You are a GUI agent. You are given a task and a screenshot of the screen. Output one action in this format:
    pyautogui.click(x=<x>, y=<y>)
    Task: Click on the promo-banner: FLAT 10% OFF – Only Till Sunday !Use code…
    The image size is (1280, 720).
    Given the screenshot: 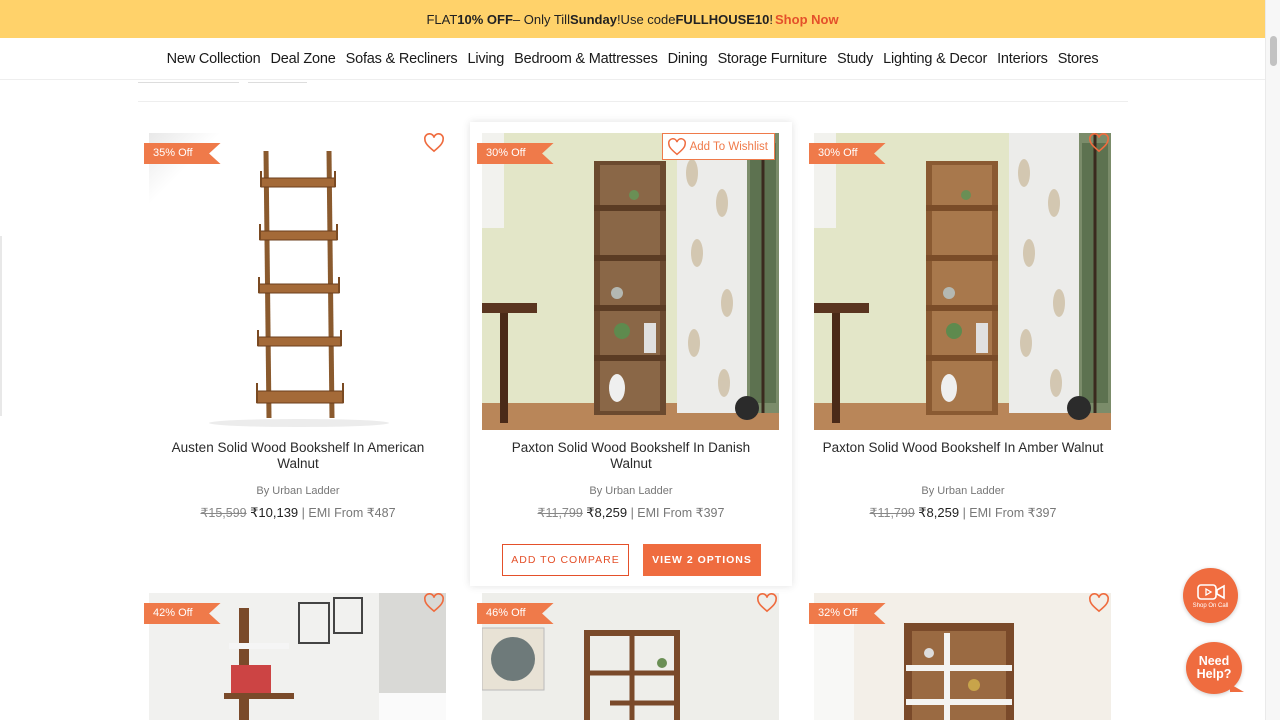 What is the action you would take?
    pyautogui.click(x=632, y=19)
    